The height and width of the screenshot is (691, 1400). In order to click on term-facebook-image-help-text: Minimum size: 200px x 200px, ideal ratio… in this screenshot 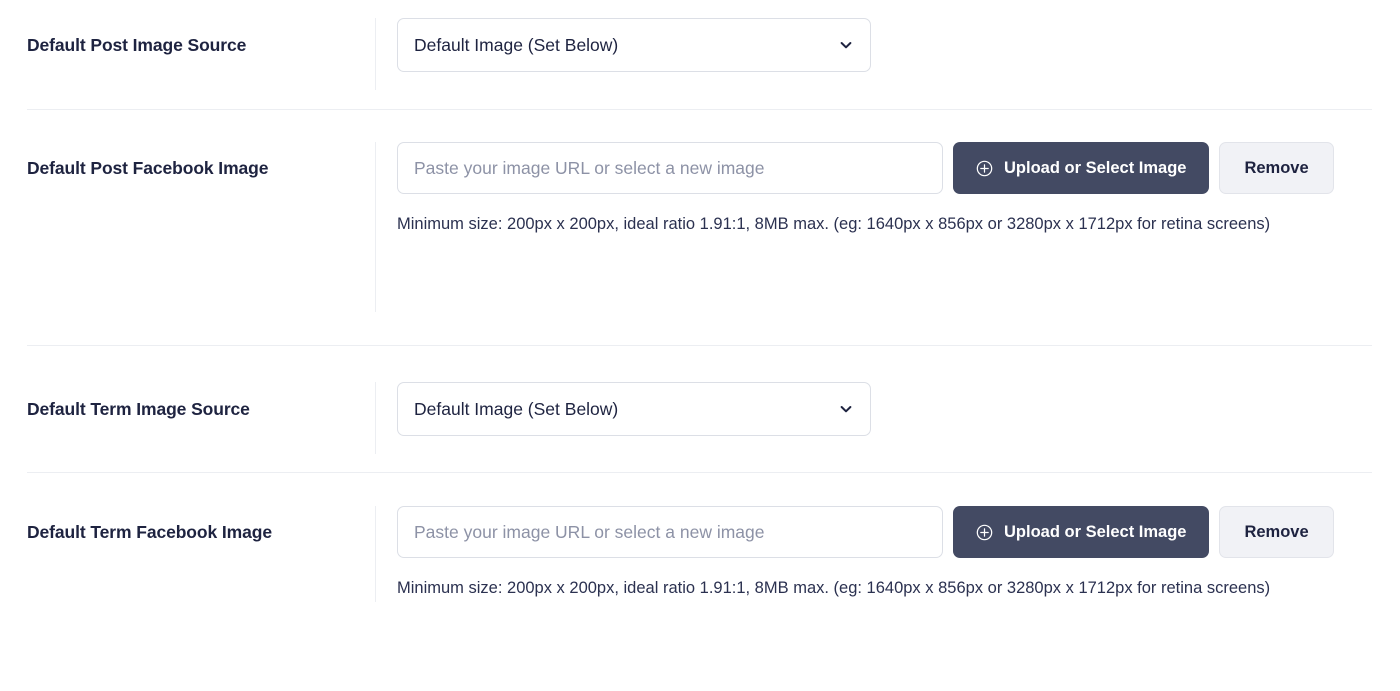, I will do `click(834, 588)`.